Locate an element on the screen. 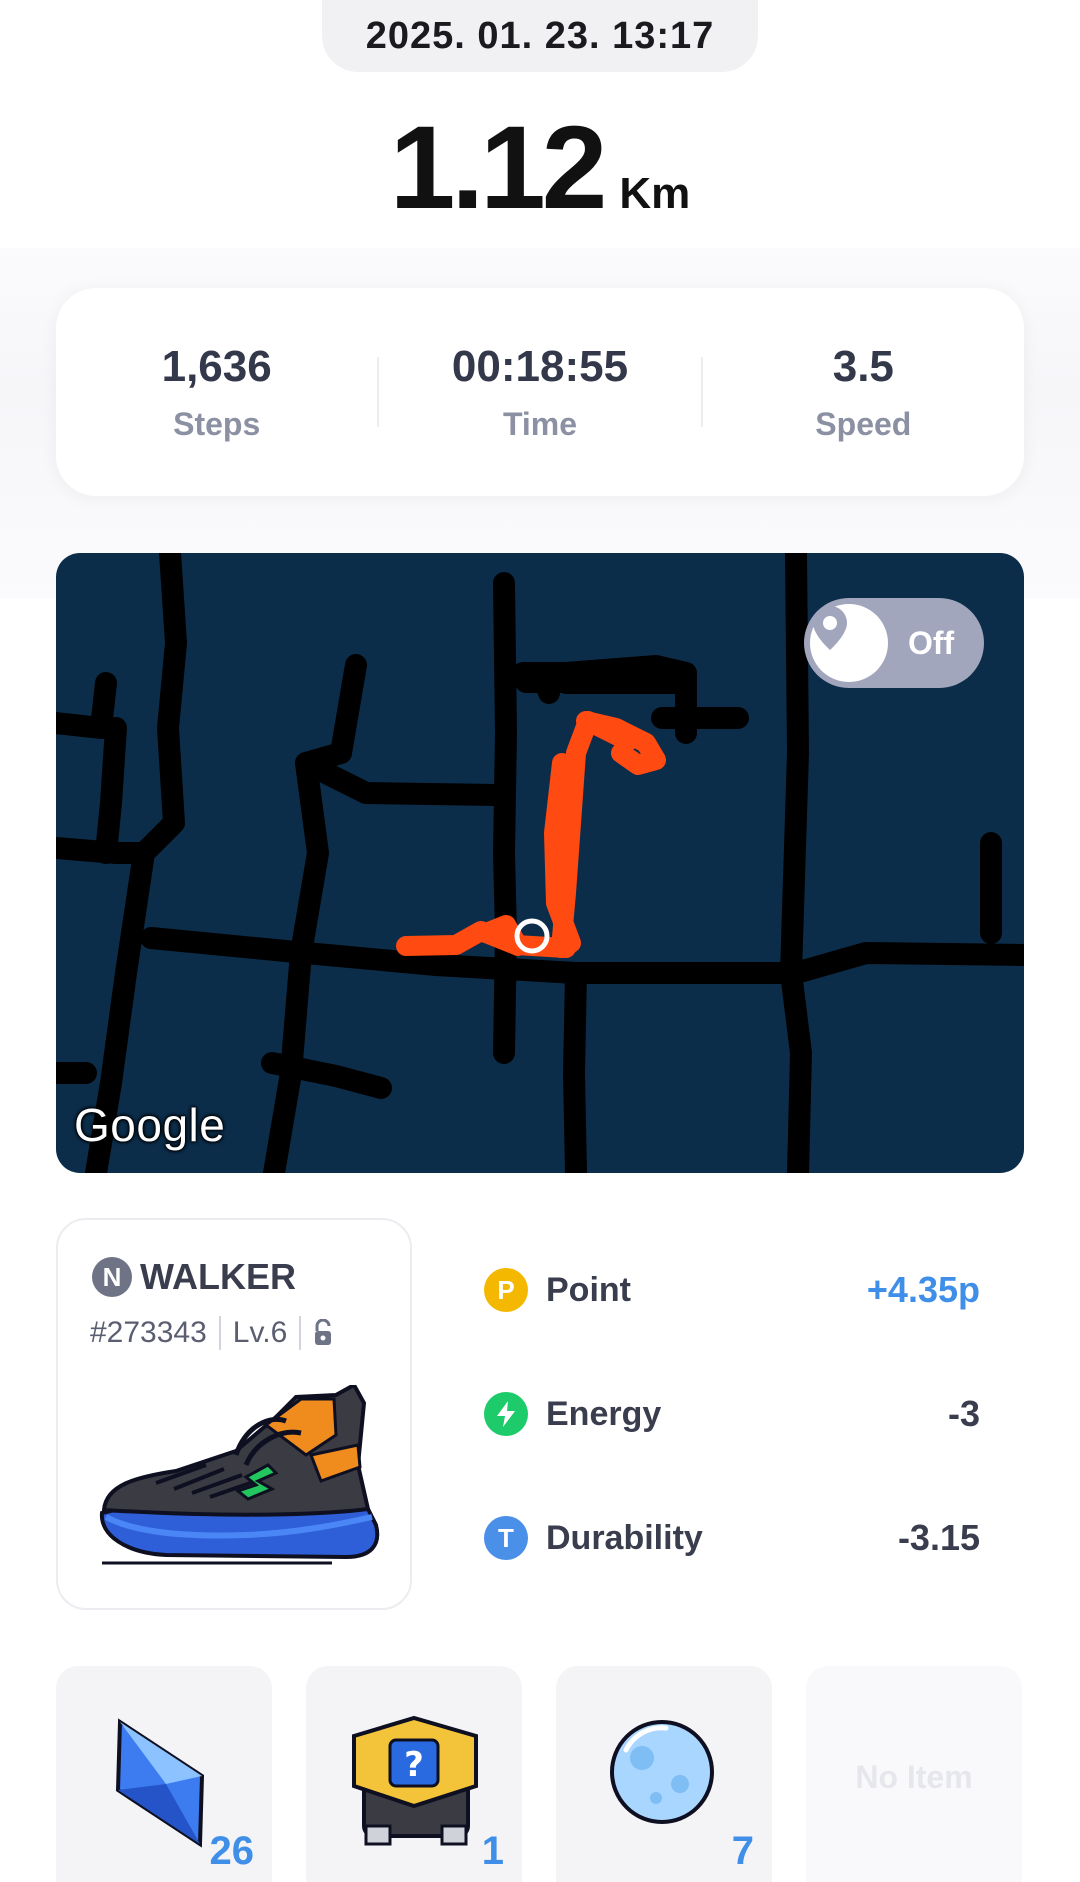 The width and height of the screenshot is (1080, 1882). distance-value: 1.12 is located at coordinates (498, 168).